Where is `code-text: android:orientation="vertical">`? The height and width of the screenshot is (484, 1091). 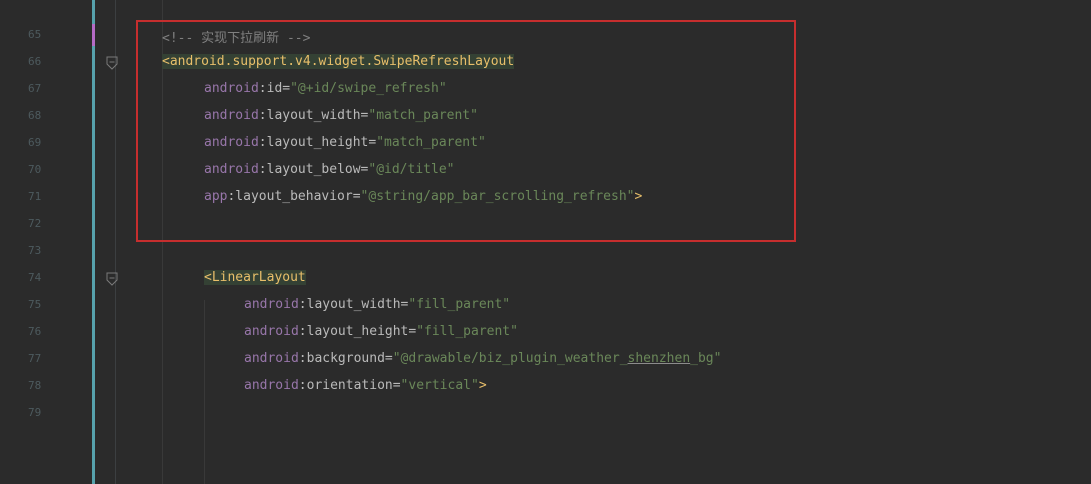
code-text: android:orientation="vertical"> is located at coordinates (365, 385).